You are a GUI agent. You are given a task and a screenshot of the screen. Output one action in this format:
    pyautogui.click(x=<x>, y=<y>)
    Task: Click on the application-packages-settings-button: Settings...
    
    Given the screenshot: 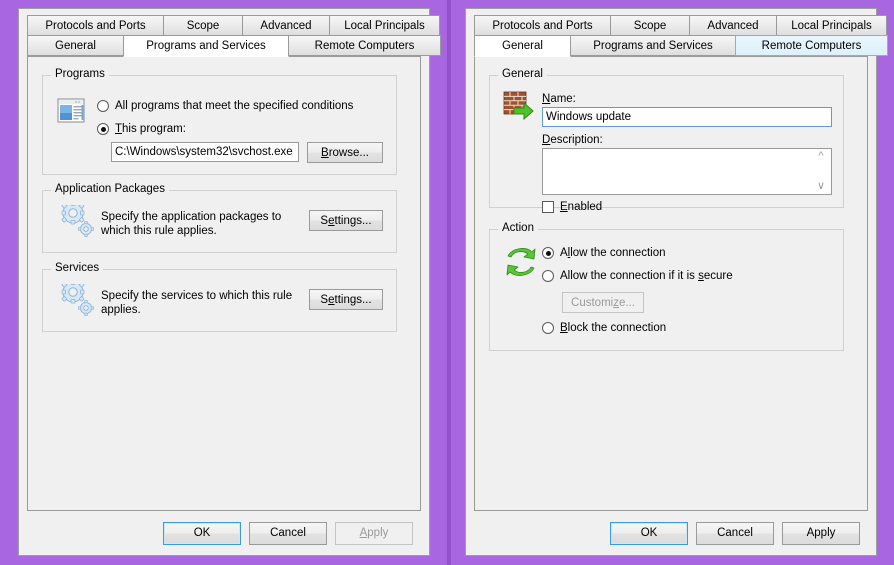 What is the action you would take?
    pyautogui.click(x=346, y=220)
    